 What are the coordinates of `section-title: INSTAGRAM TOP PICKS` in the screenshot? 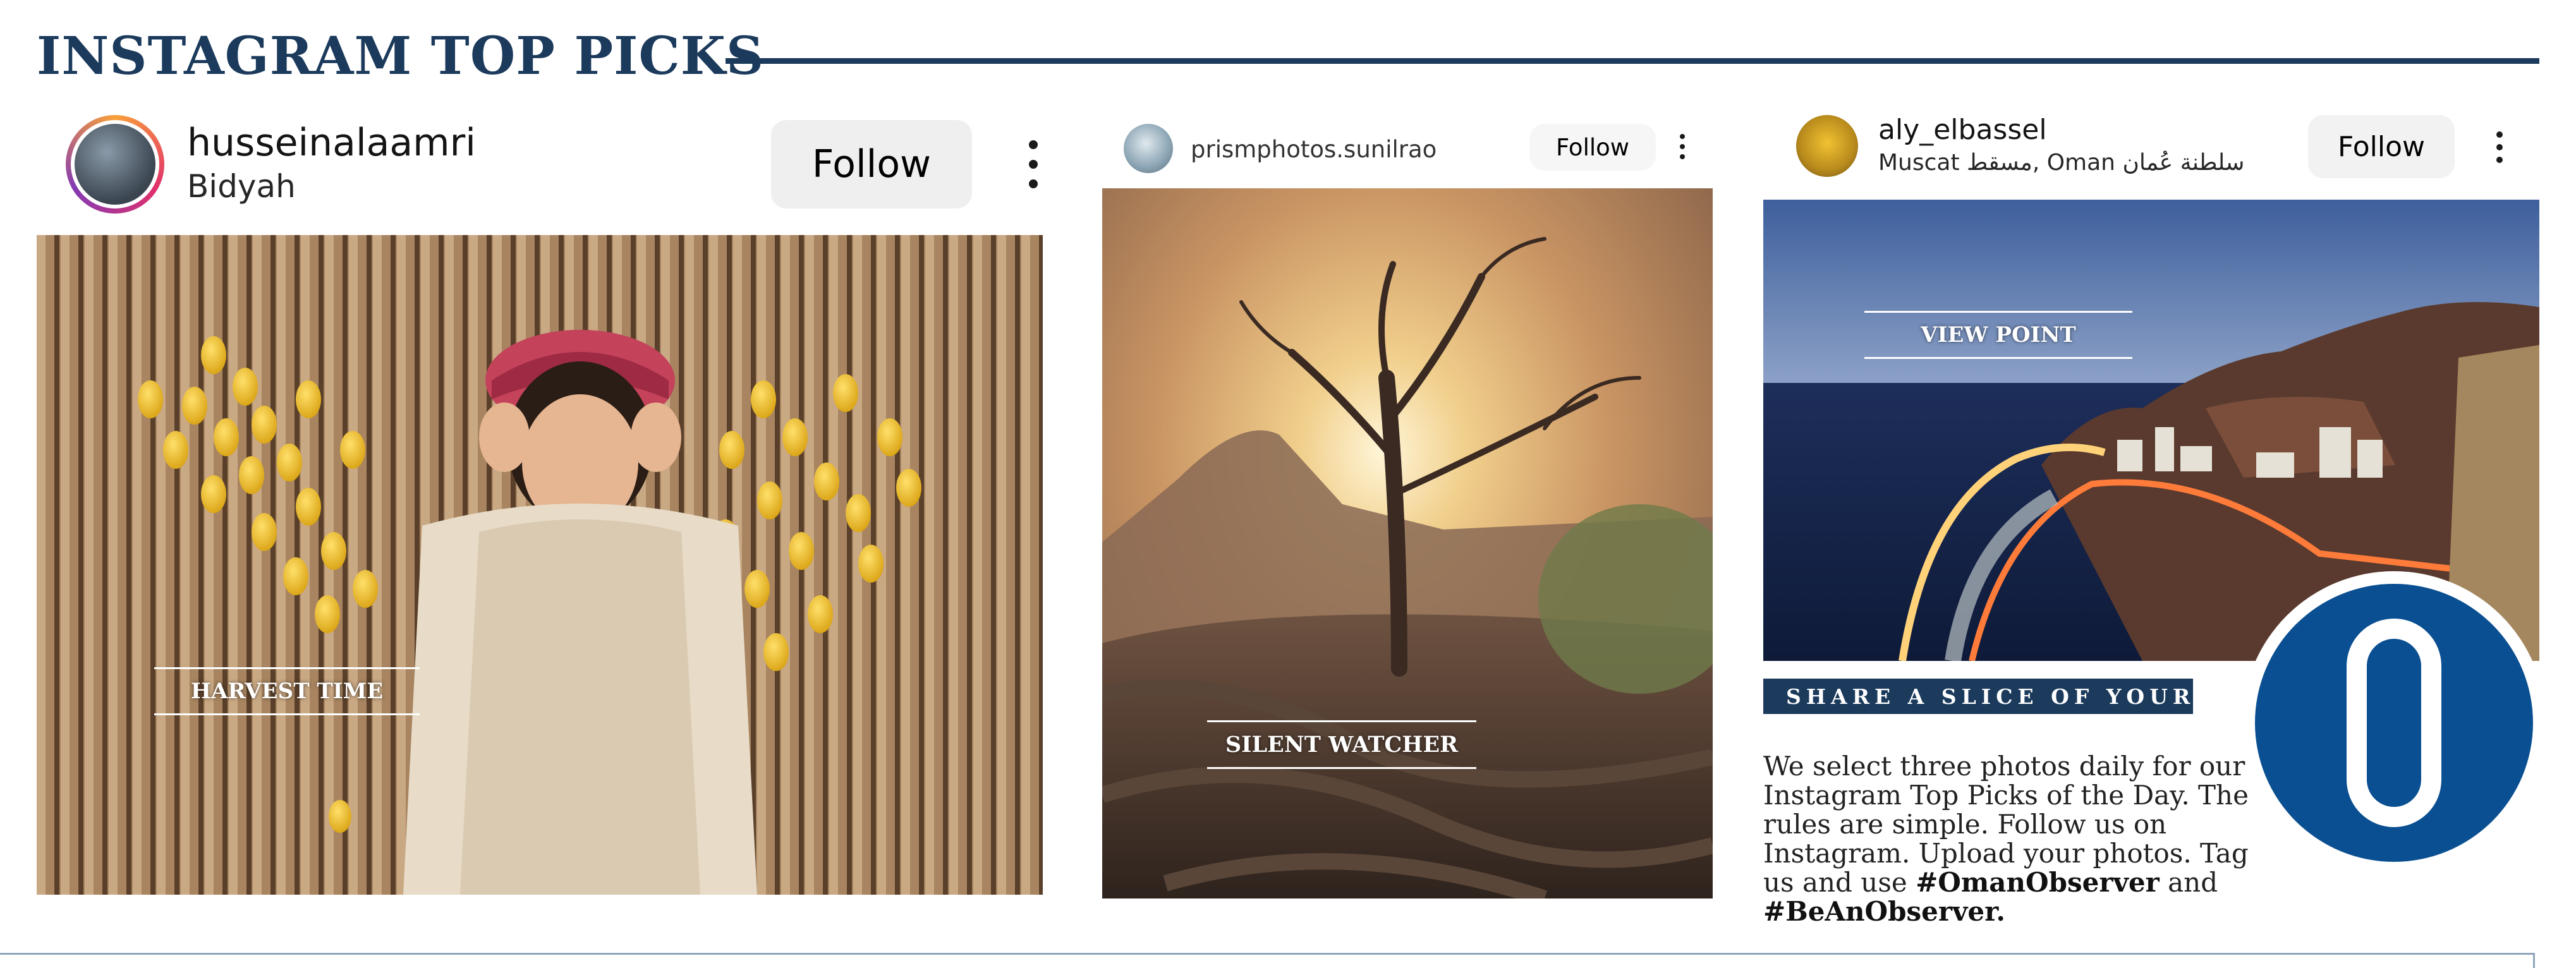 It's located at (401, 56).